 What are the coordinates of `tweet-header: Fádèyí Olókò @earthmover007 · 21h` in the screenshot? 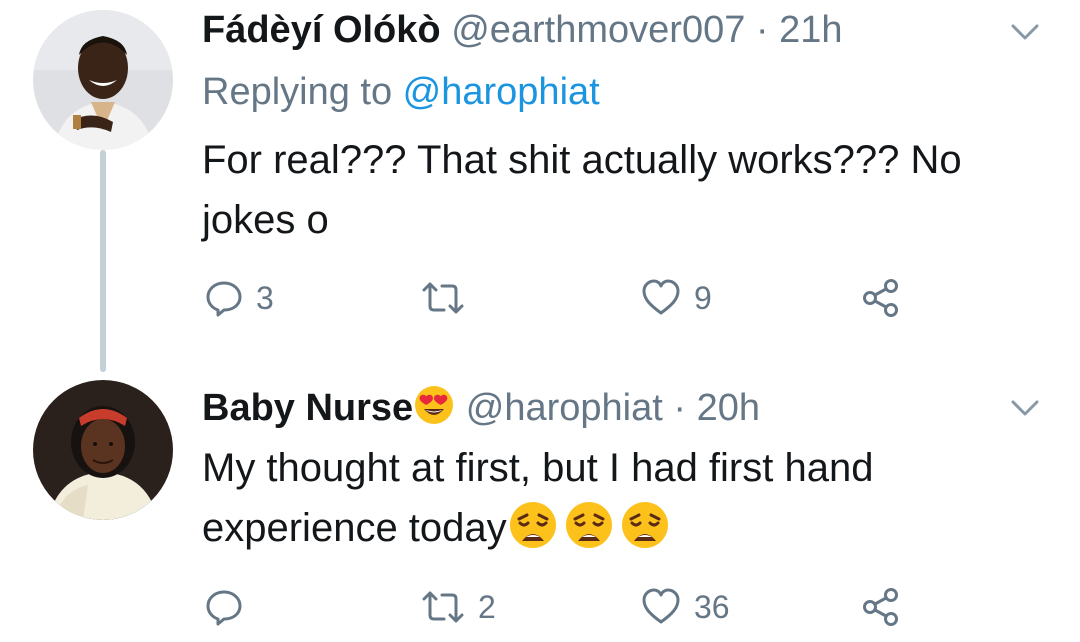 It's located at (522, 30).